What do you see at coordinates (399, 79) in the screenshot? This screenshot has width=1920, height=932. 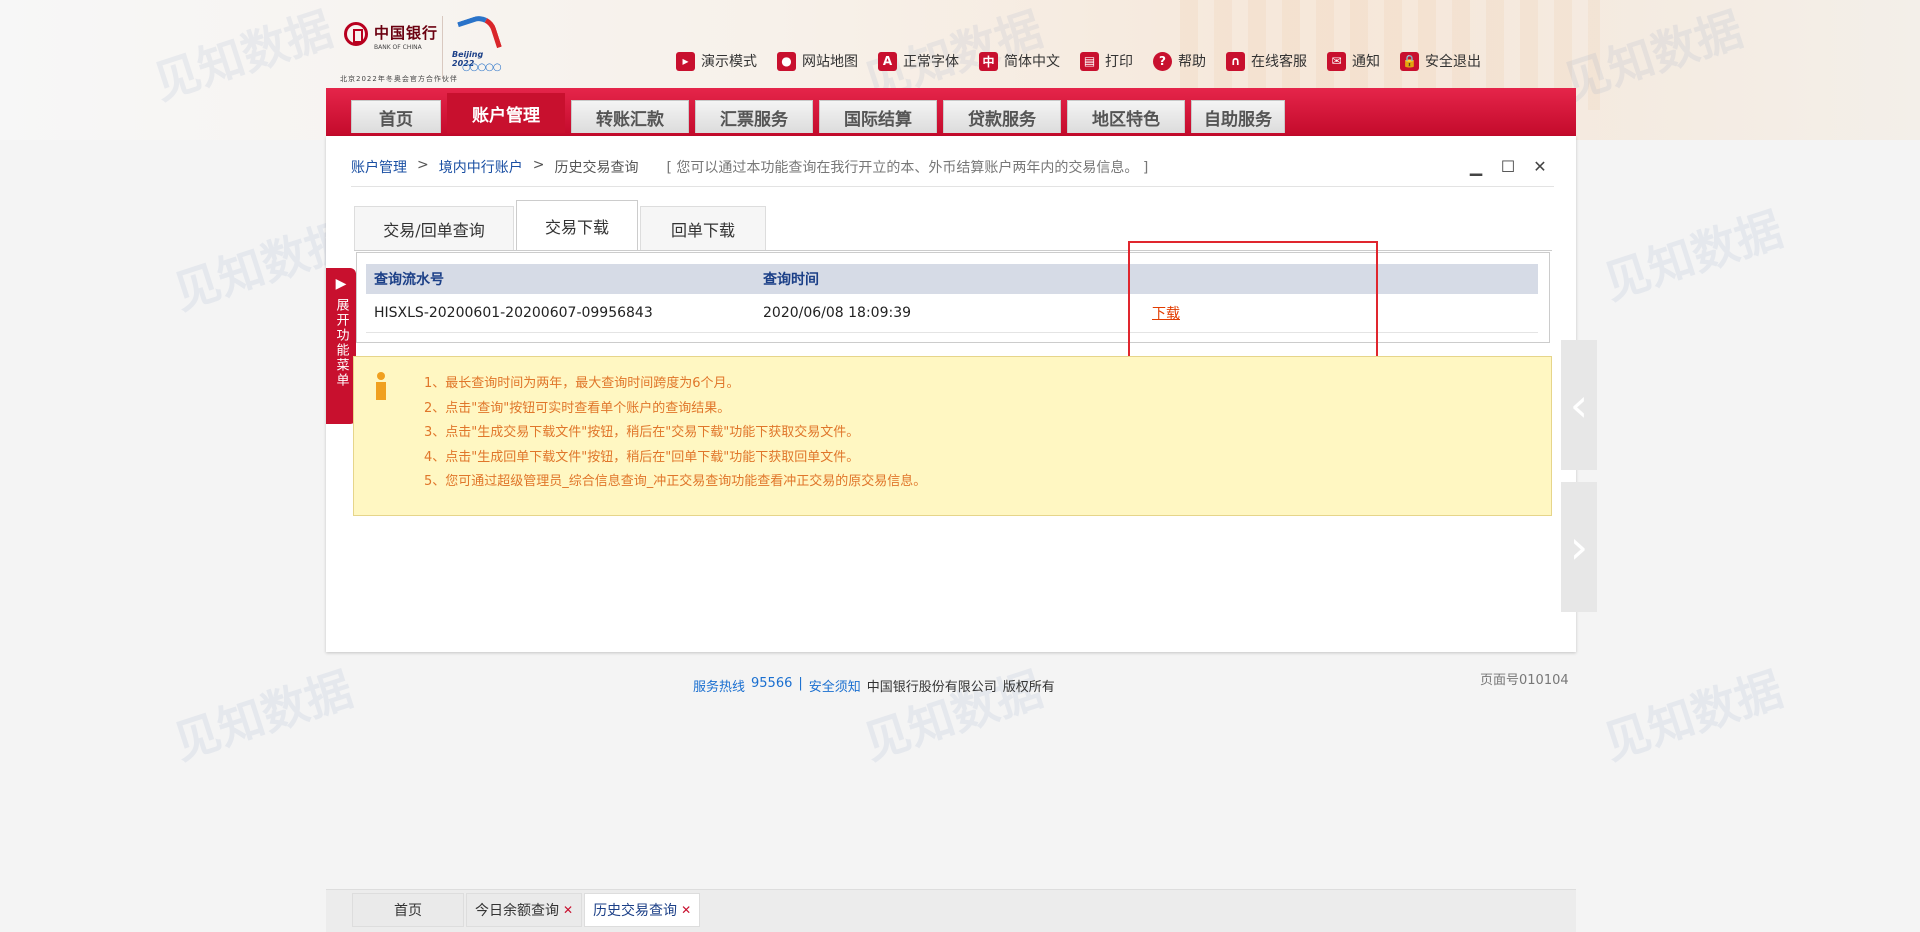 I see `sponsor-text: 北京2022年冬奥会官方合作伙伴` at bounding box center [399, 79].